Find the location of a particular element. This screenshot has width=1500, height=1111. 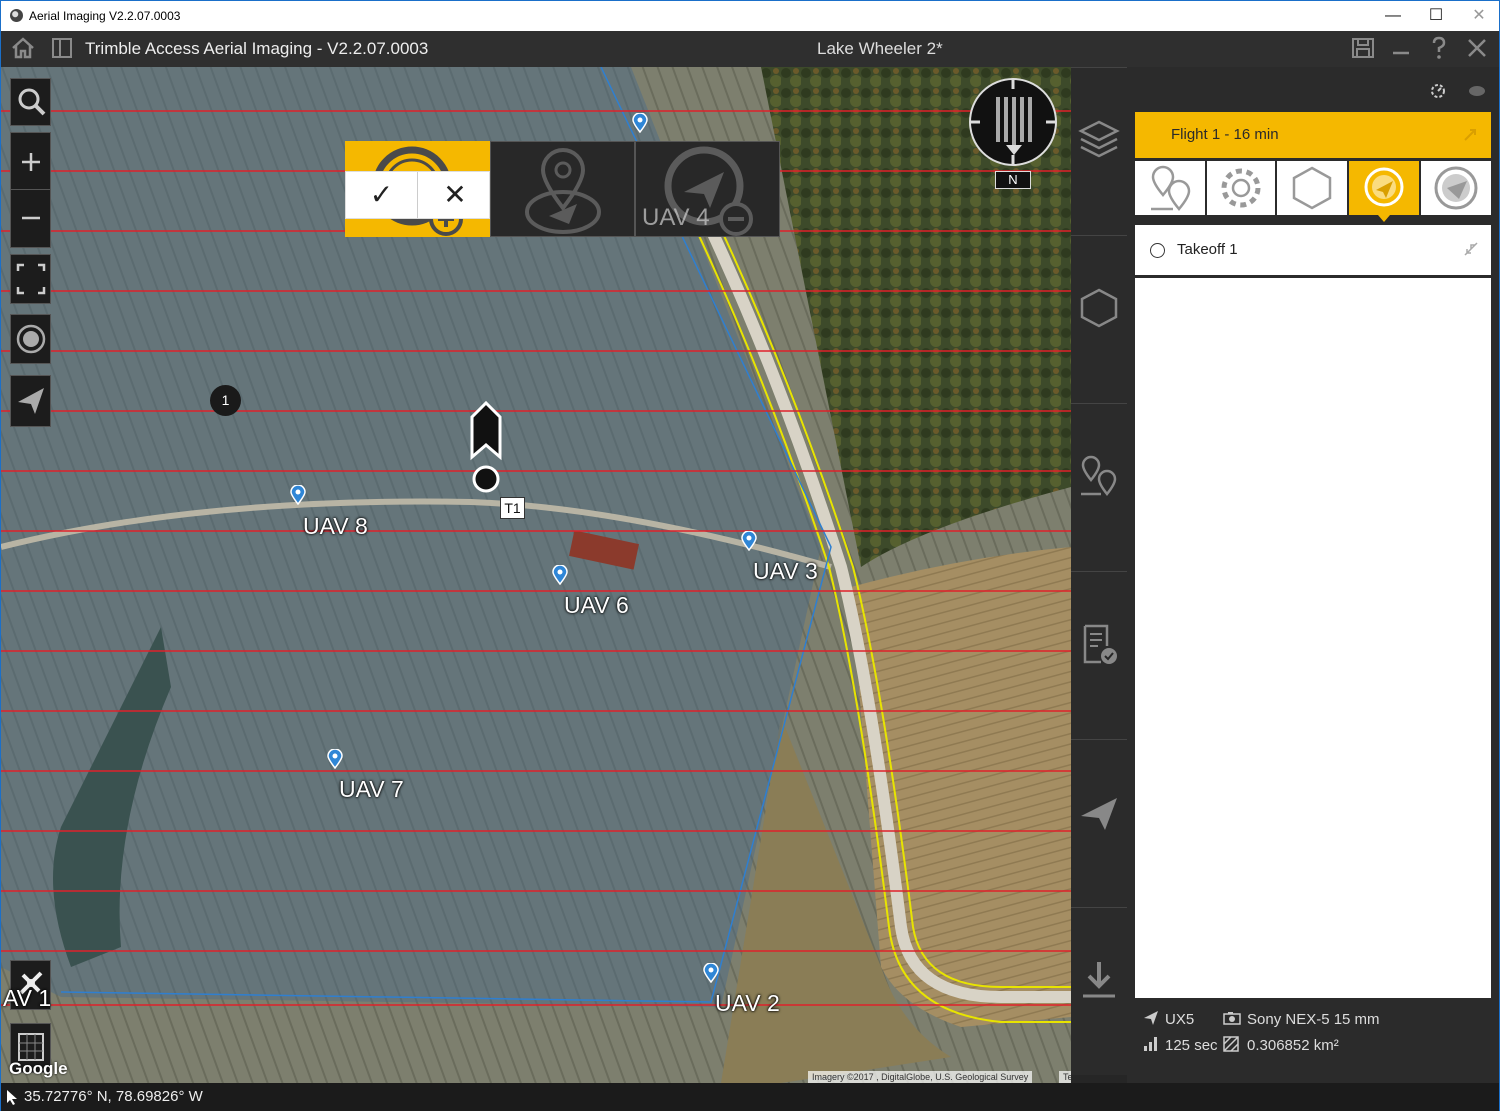

window-minimize-button: — is located at coordinates (1393, 16).